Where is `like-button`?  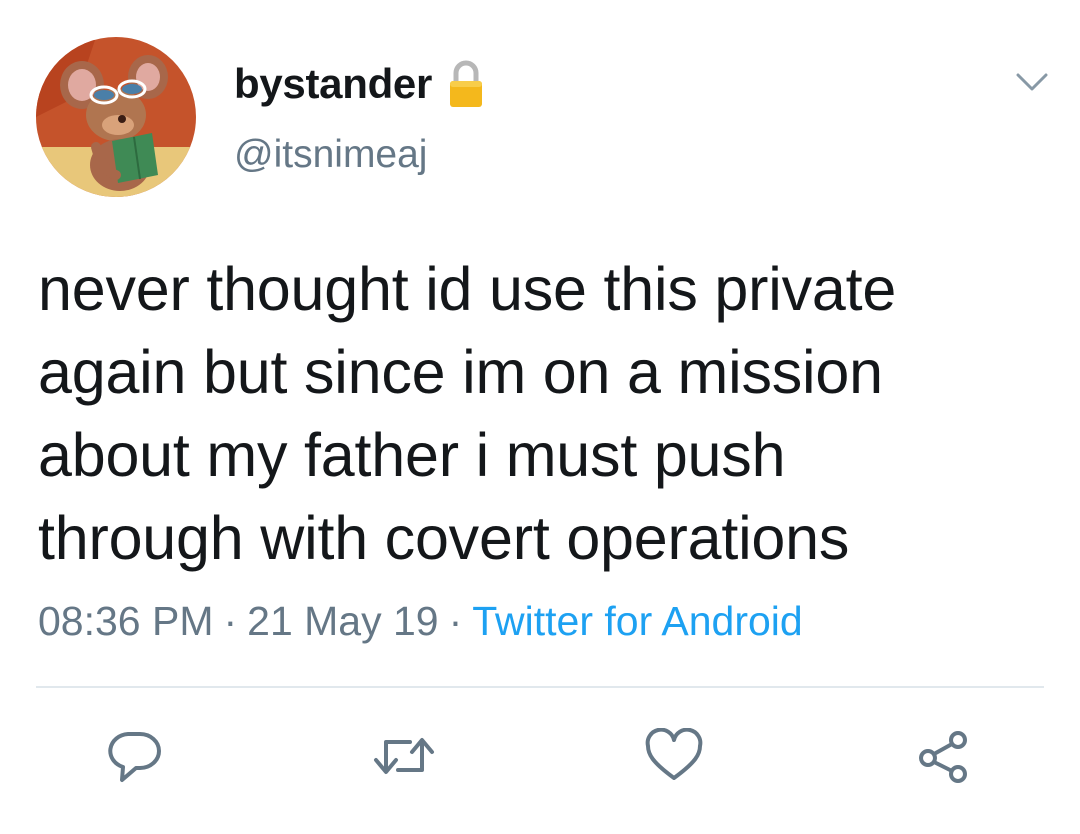
like-button is located at coordinates (674, 756).